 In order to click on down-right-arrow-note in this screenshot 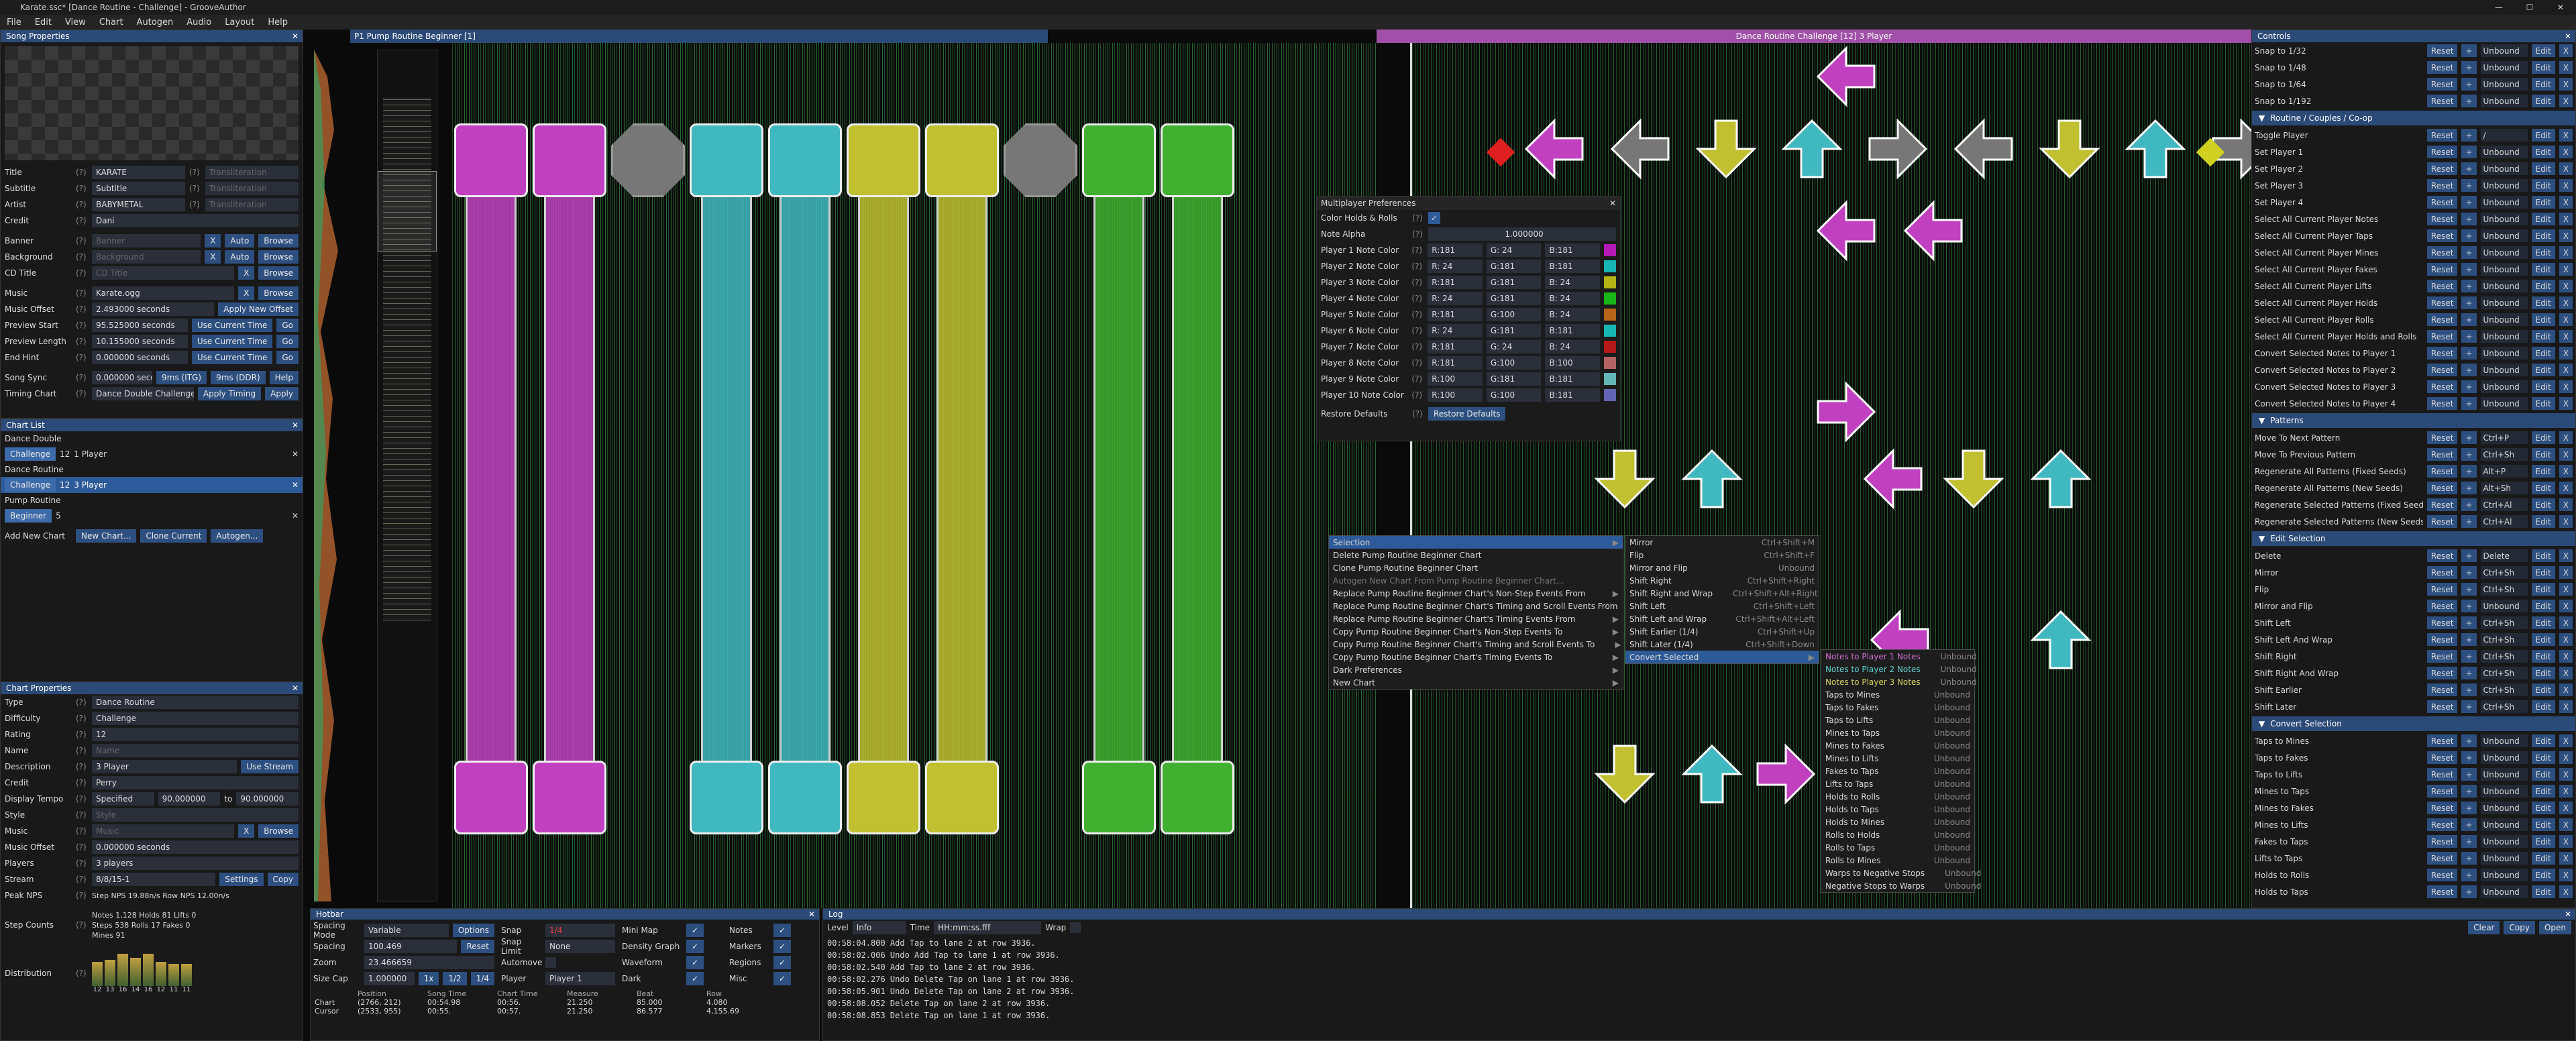, I will do `click(1197, 797)`.